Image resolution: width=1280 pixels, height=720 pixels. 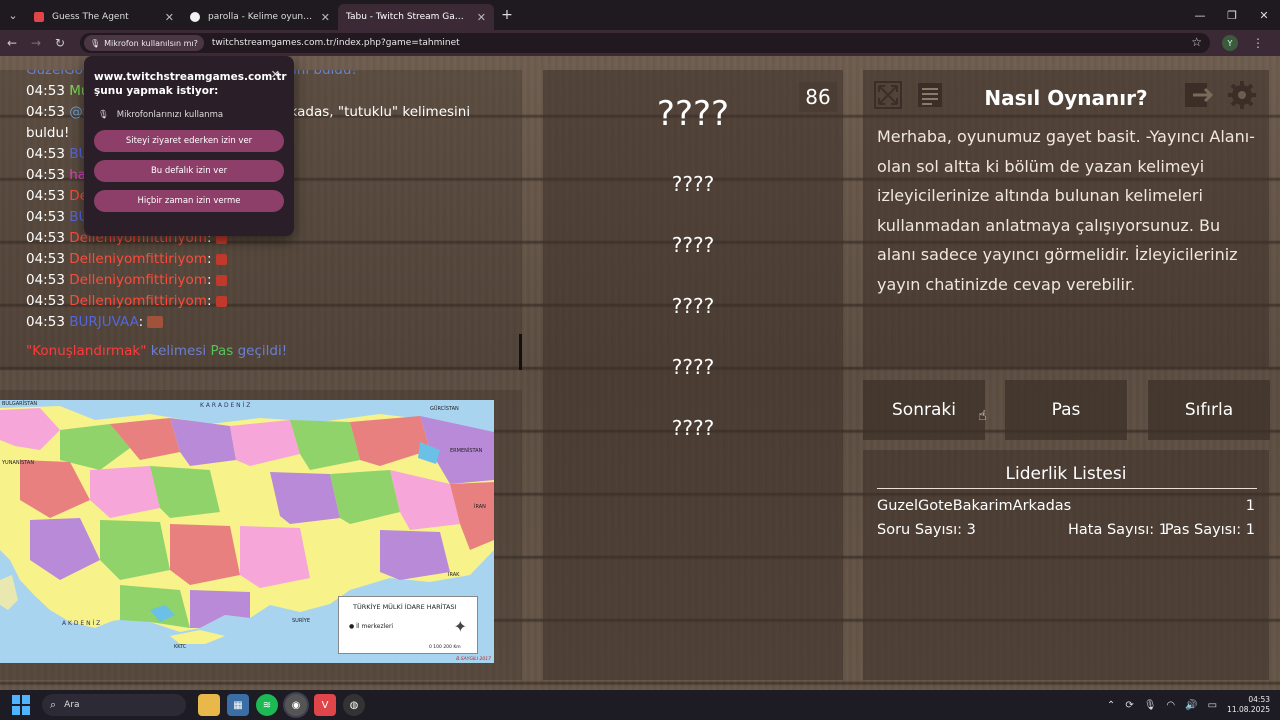 What do you see at coordinates (1230, 43) in the screenshot?
I see `profile-avatar: Y` at bounding box center [1230, 43].